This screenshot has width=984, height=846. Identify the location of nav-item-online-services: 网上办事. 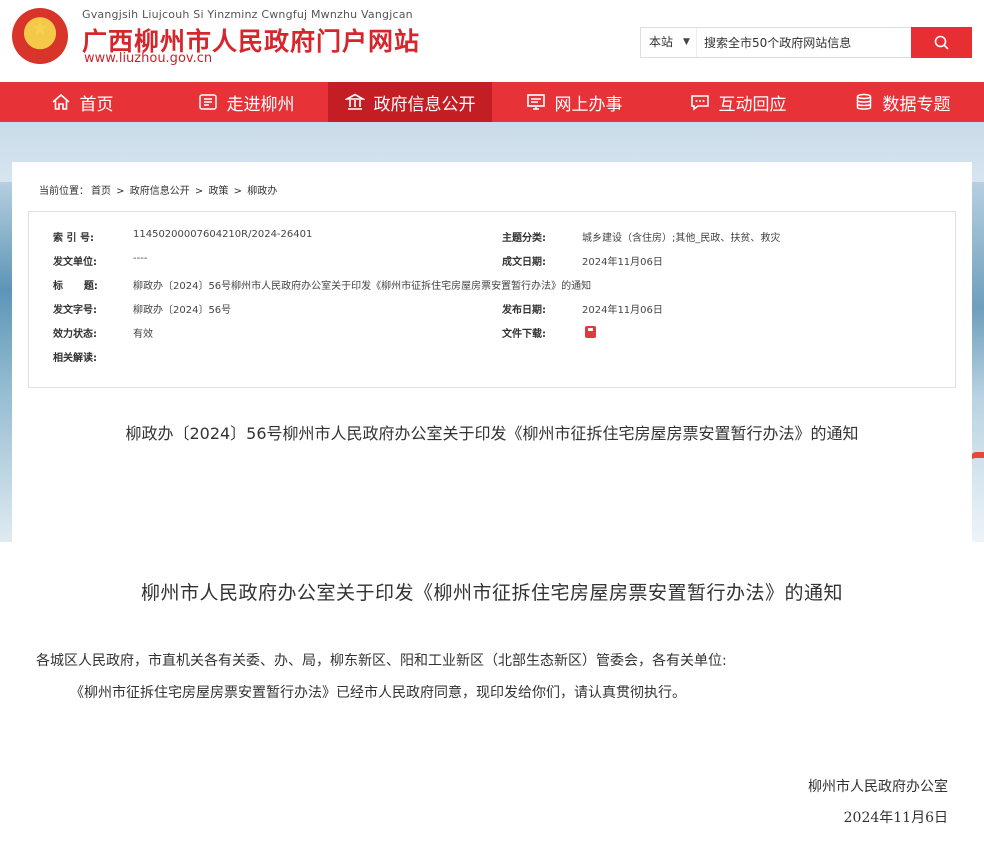
(574, 102).